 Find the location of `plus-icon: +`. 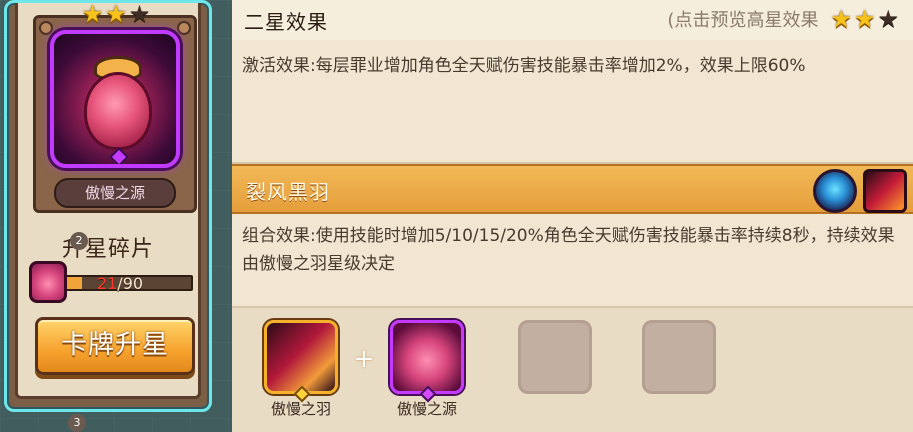

plus-icon: + is located at coordinates (364, 359).